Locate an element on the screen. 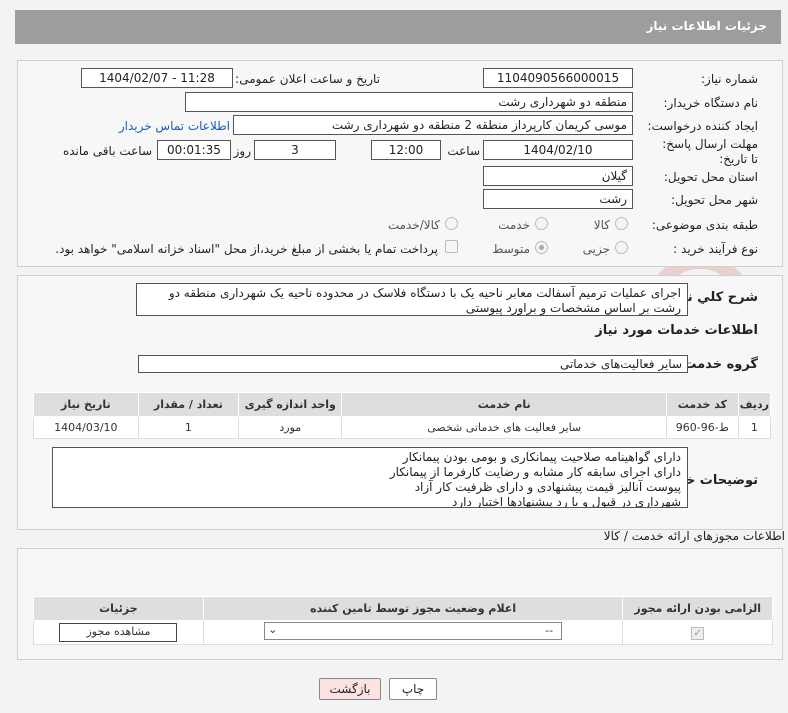 Image resolution: width=788 pixels, height=713 pixels. city-label: شهر محل تحویل: is located at coordinates (714, 200).